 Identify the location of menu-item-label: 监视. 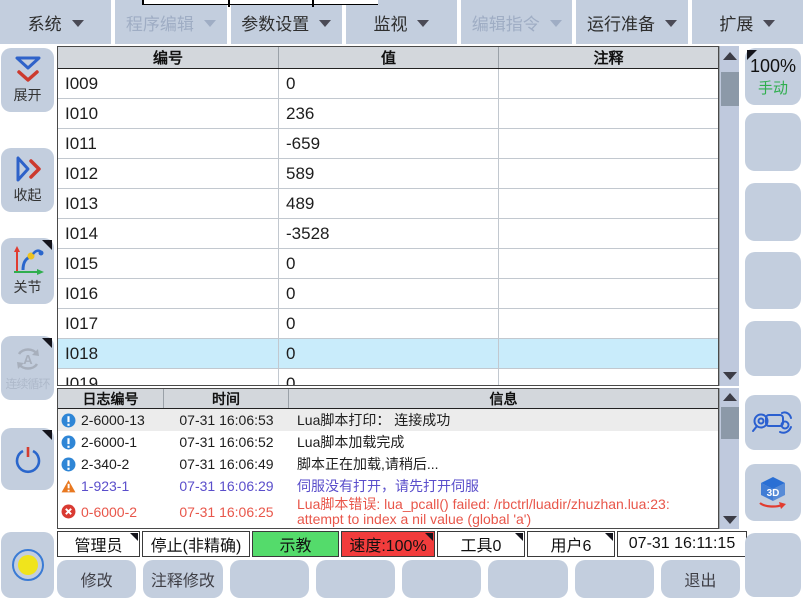
(390, 24).